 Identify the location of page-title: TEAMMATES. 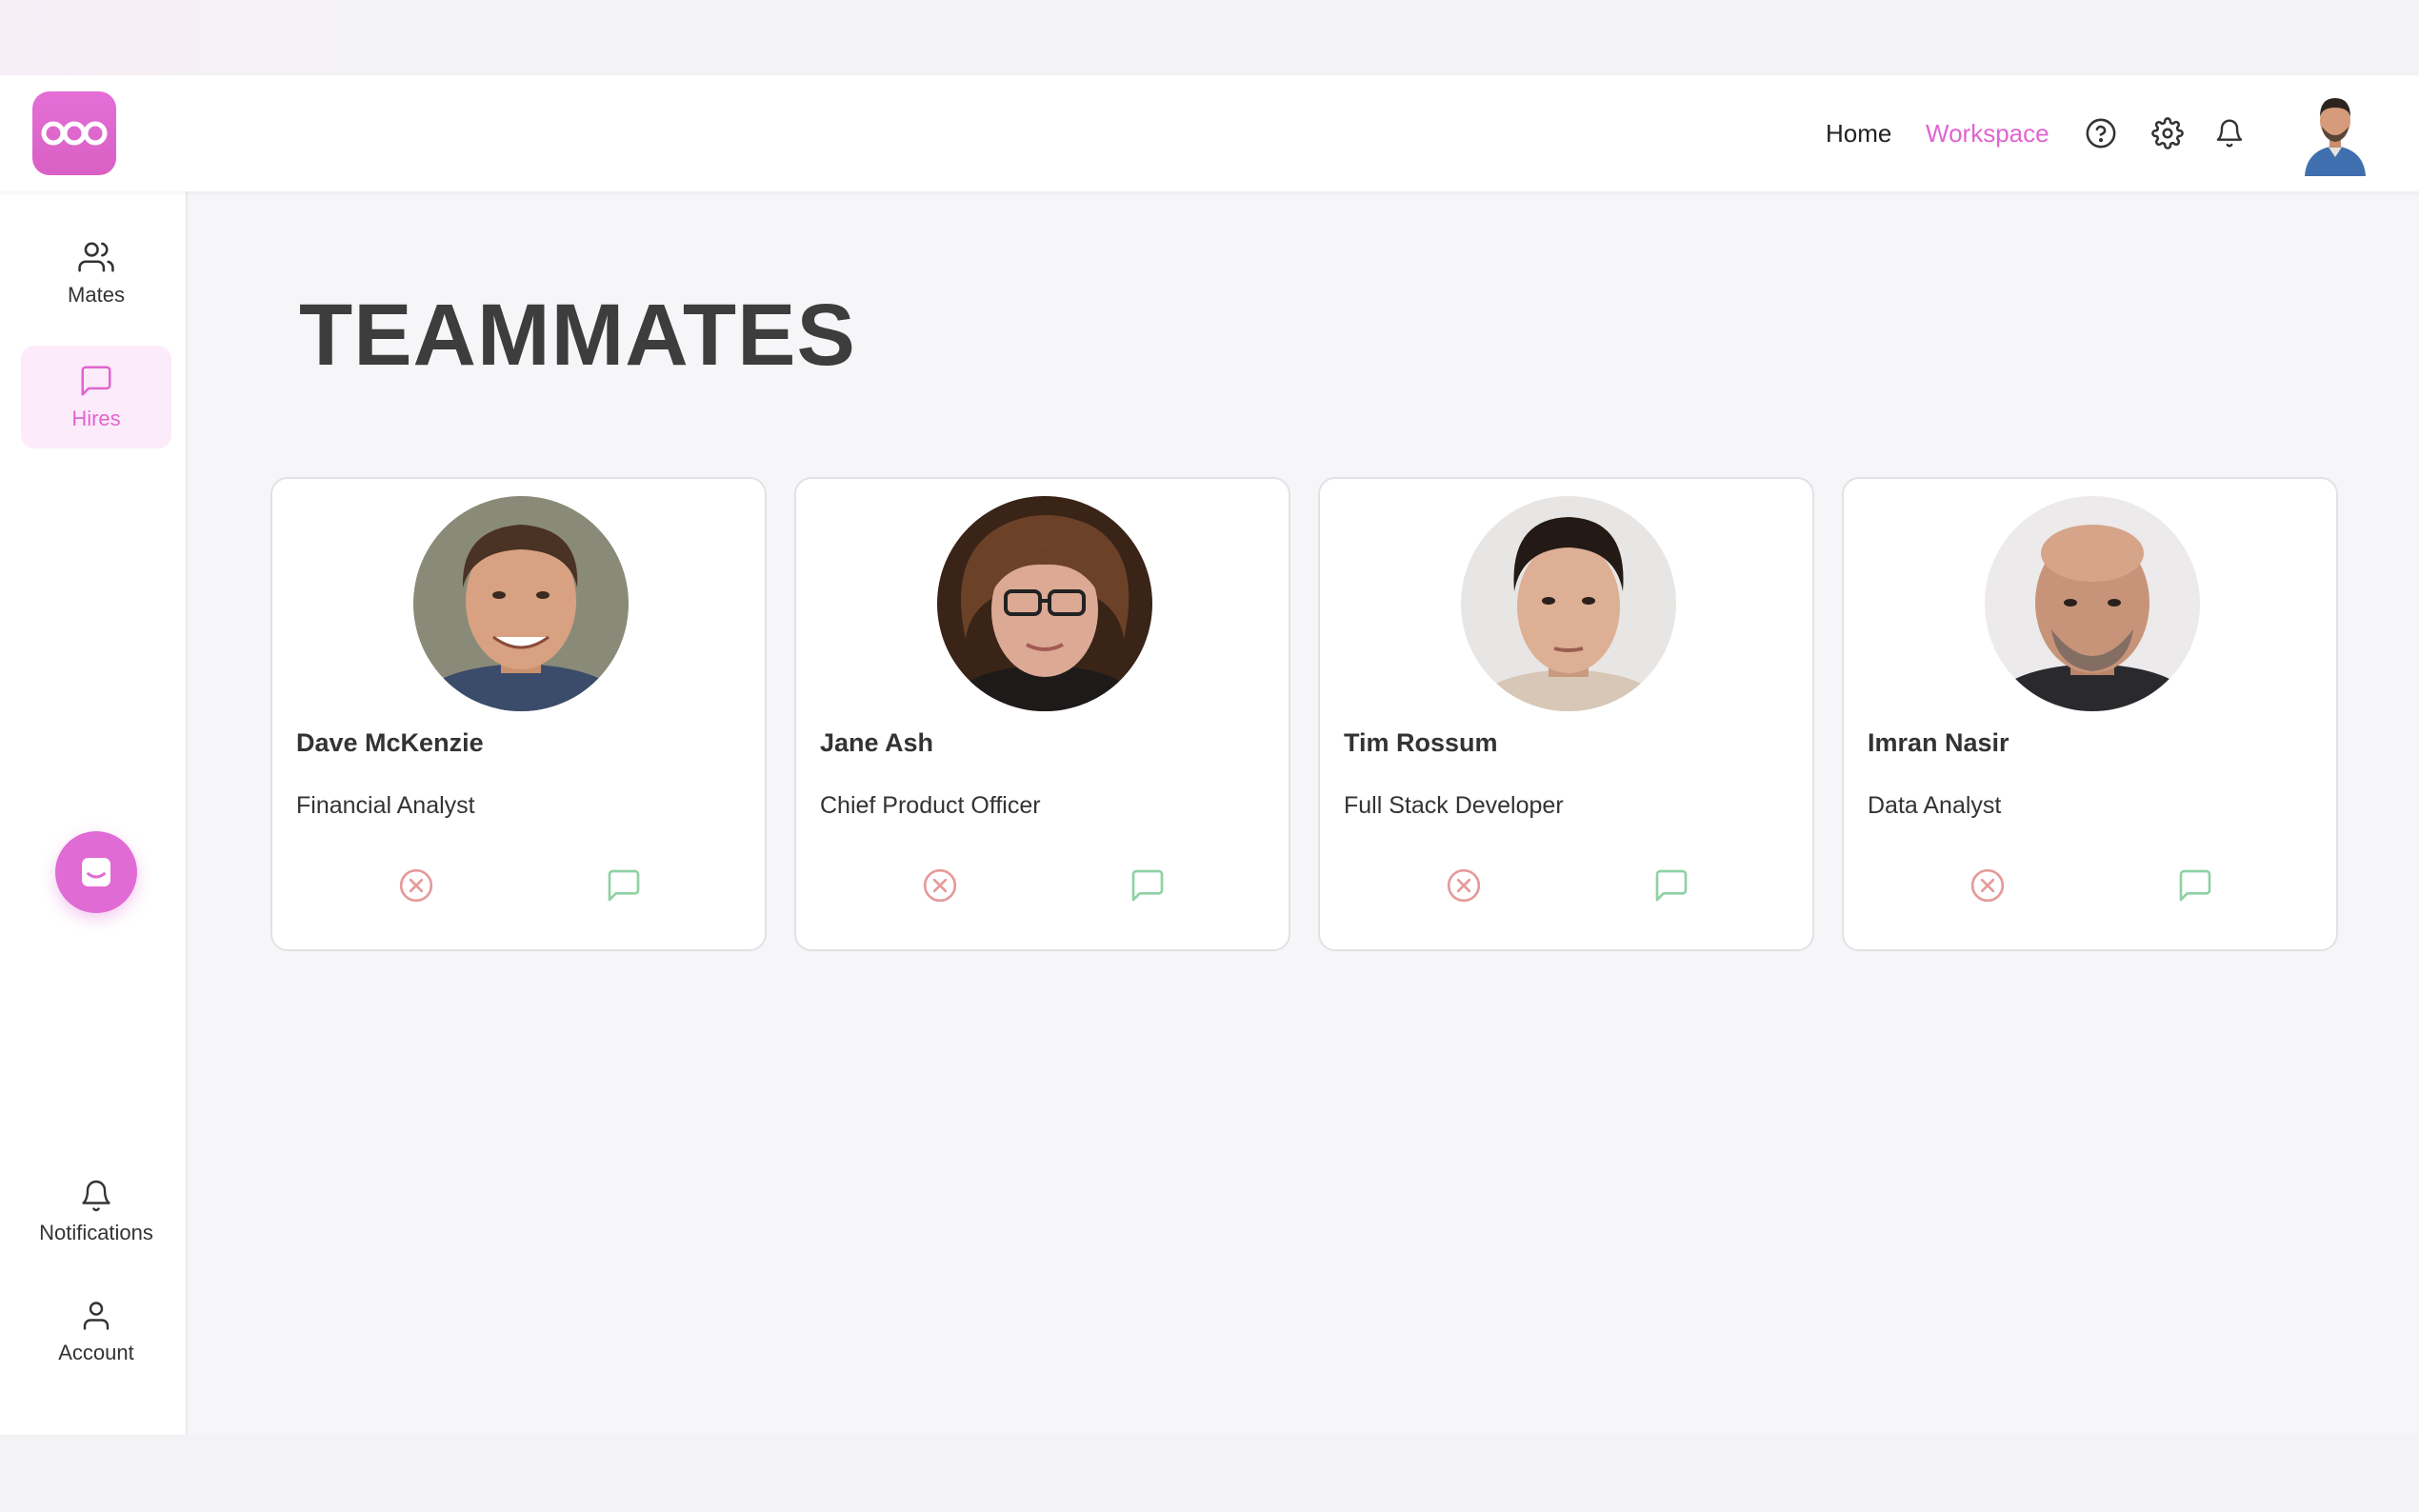
(577, 335).